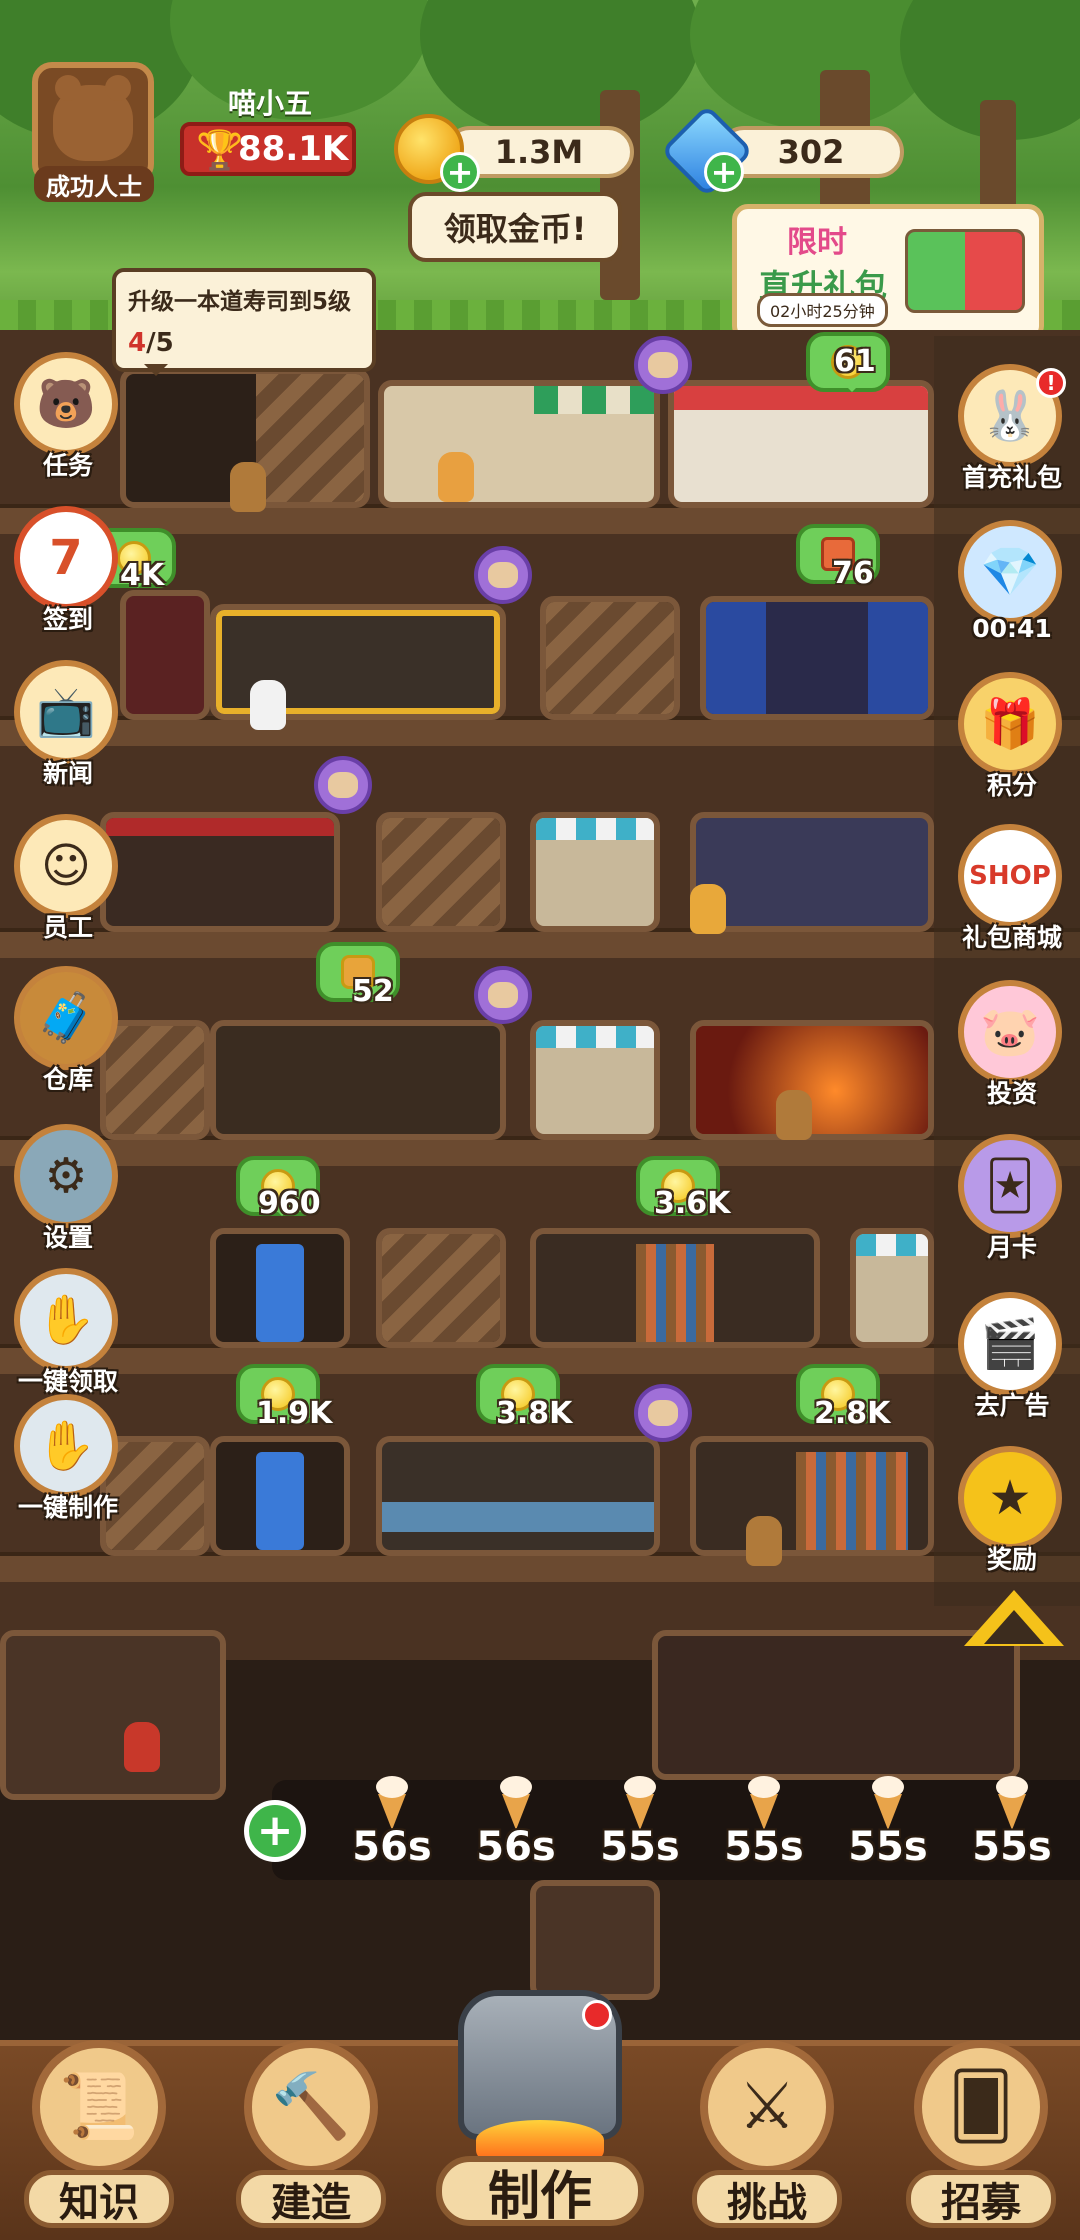  I want to click on gem-offer-button: 💎 00:41, so click(1007, 588).